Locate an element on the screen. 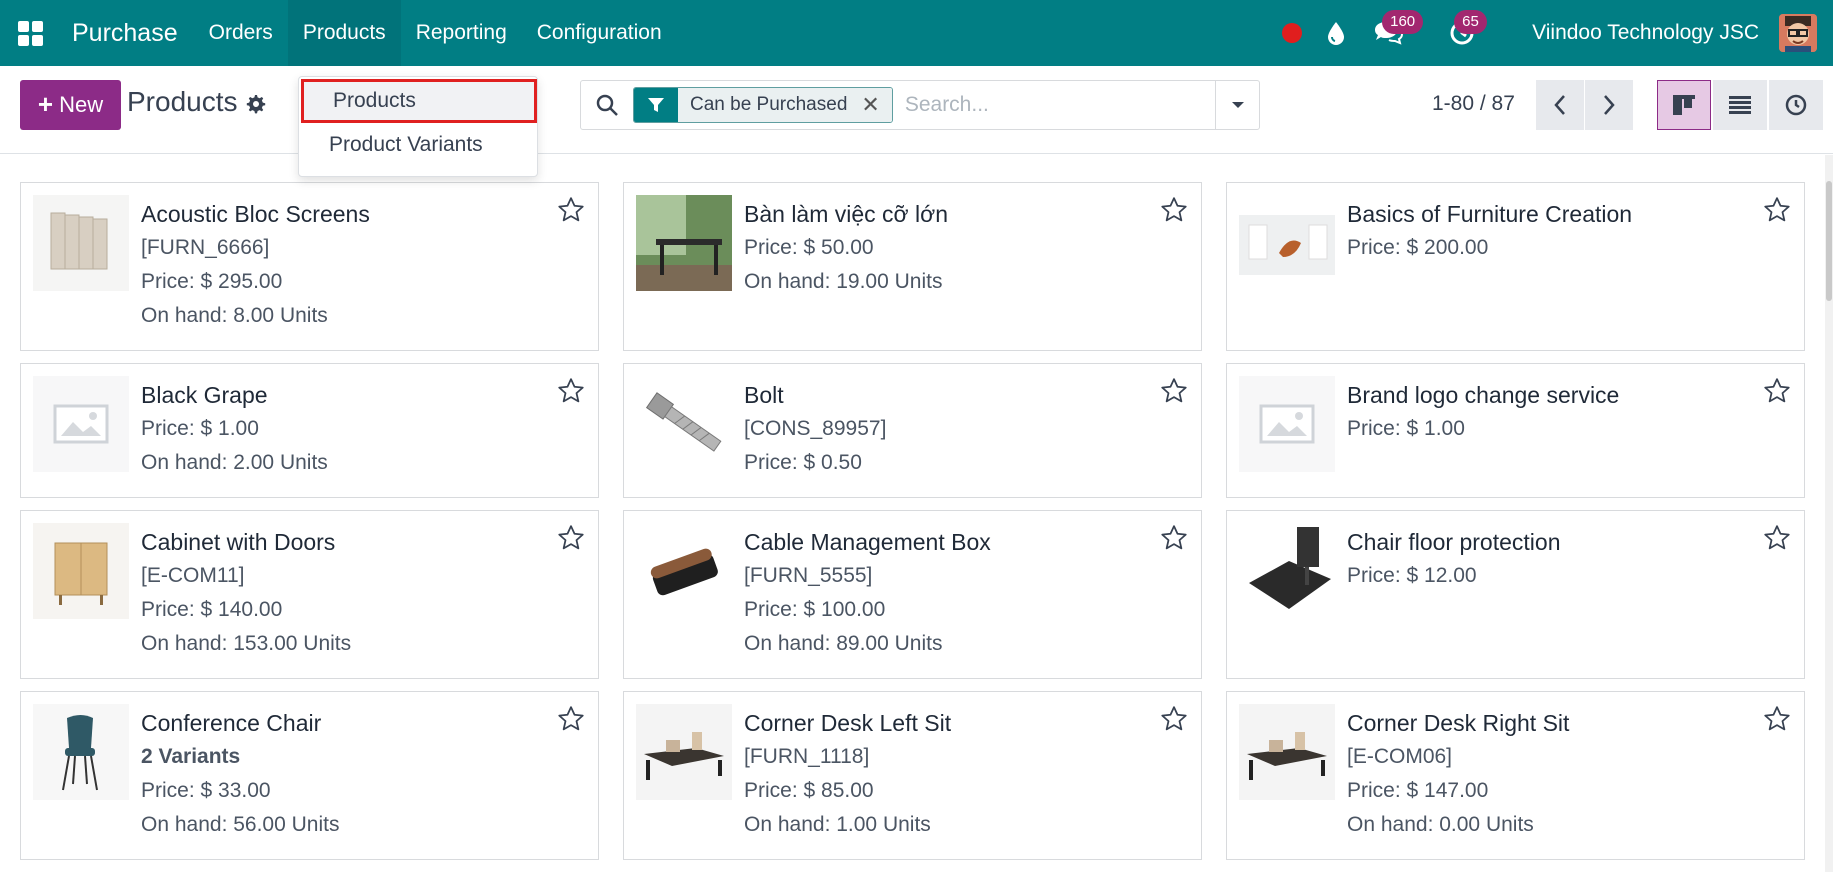 The image size is (1833, 872). pager-previous-button is located at coordinates (1560, 105).